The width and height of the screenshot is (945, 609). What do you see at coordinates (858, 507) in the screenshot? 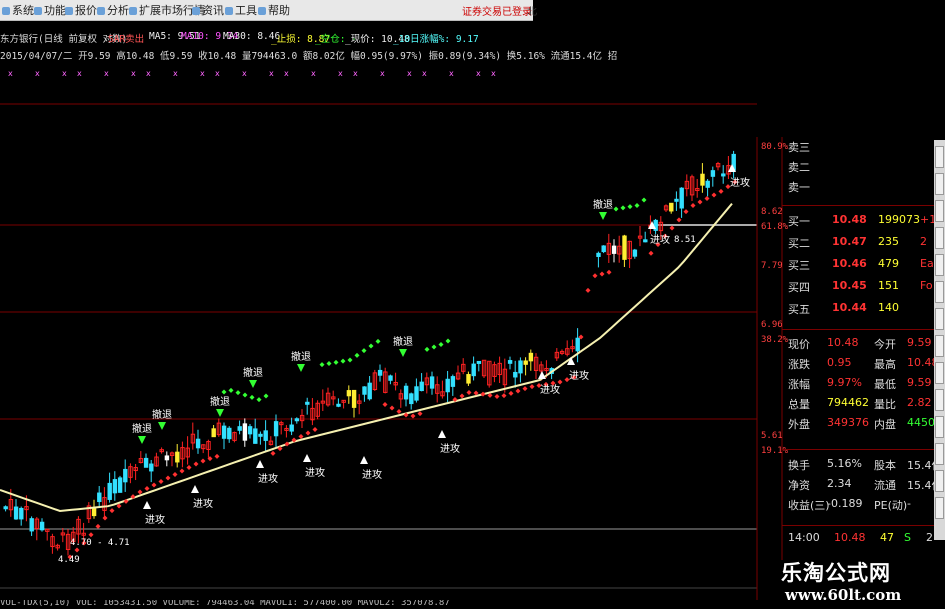
I see `stat-row: 收益(三) -0.189 PE(动) -` at bounding box center [858, 507].